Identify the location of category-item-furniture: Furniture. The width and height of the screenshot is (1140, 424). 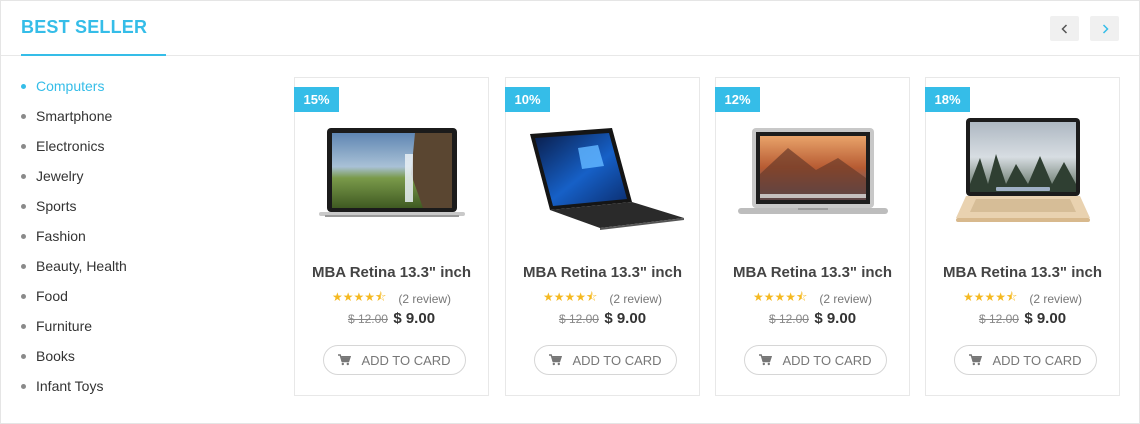
(74, 326).